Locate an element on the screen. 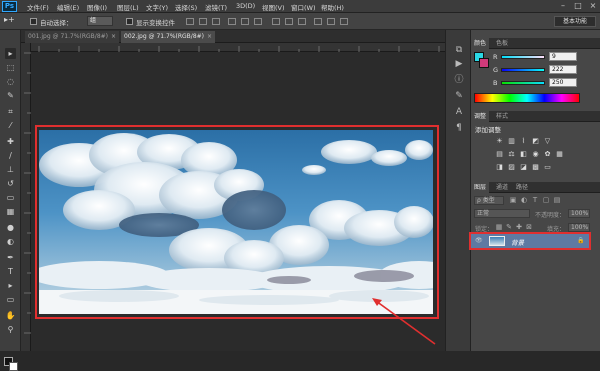  color-lookup-adjust-icon: ▦ is located at coordinates (559, 154).